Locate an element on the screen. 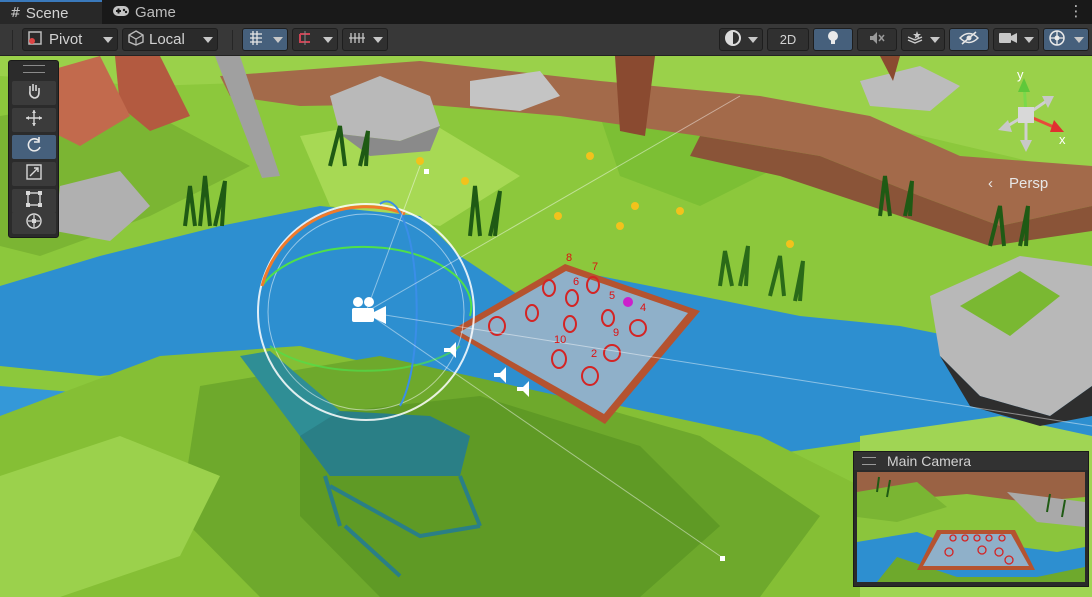 The width and height of the screenshot is (1092, 597). board-label: 8 is located at coordinates (569, 258).